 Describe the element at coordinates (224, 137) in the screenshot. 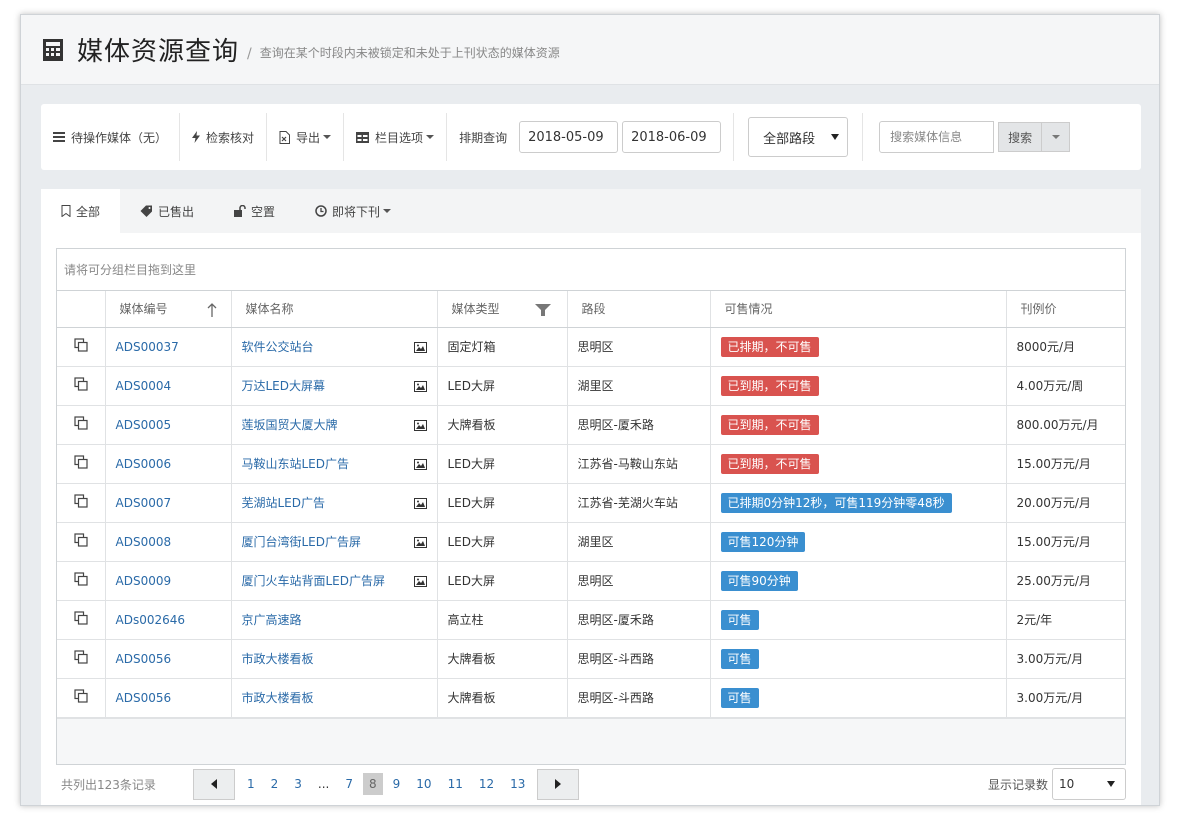

I see `check-button: 检索核对` at that location.